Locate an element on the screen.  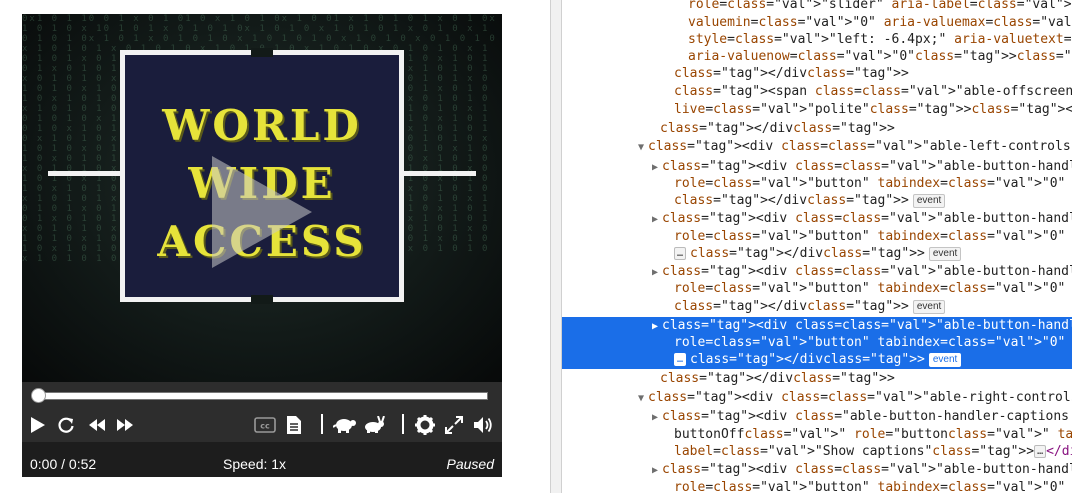
forward-button is located at coordinates (125, 425).